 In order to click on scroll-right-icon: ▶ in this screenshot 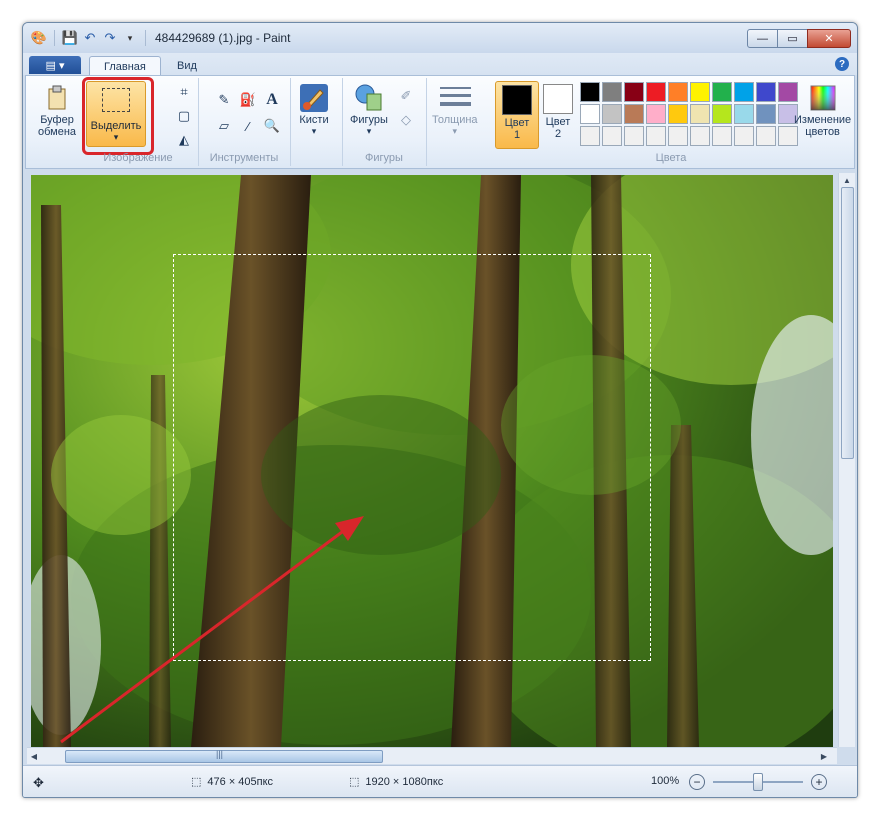, I will do `click(824, 756)`.